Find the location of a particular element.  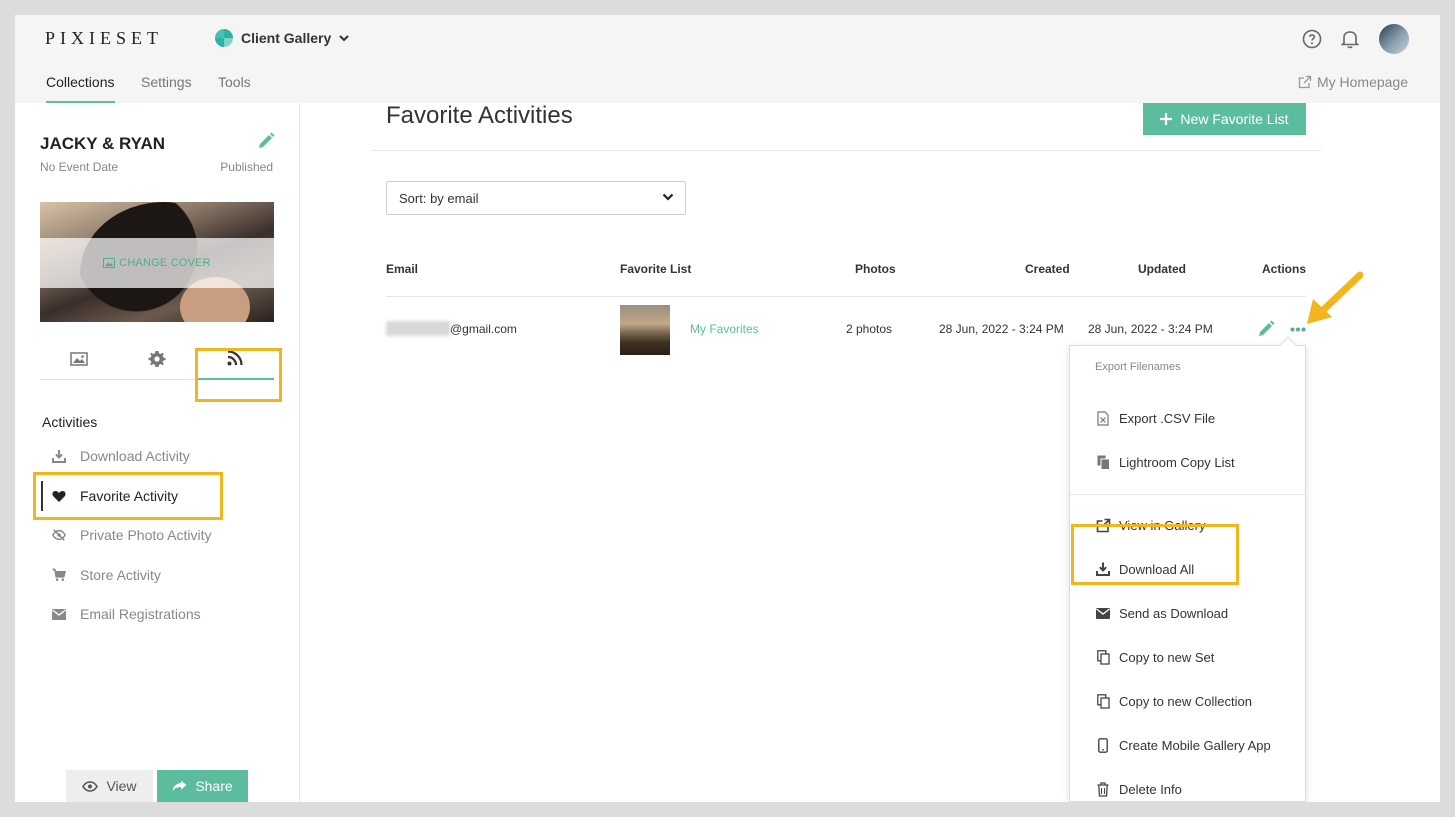

edit-collection-pencil-icon is located at coordinates (266, 143).